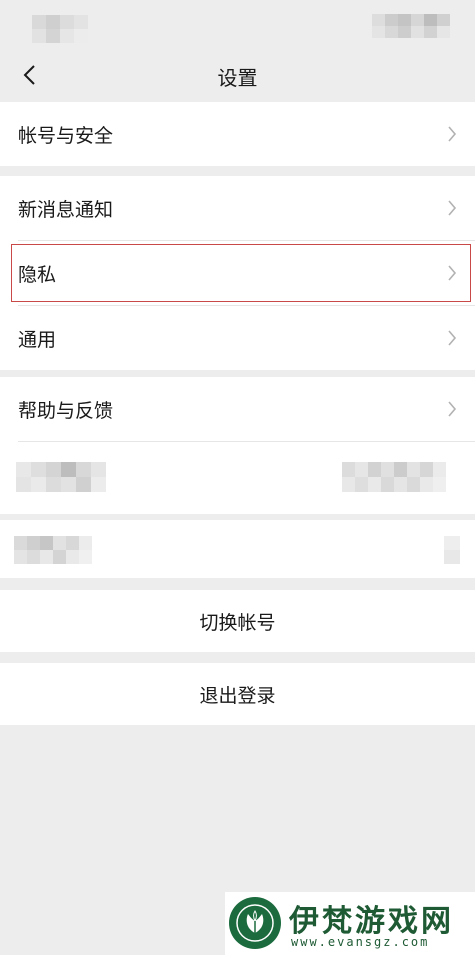 The width and height of the screenshot is (475, 955). What do you see at coordinates (237, 478) in the screenshot?
I see `about-item-blurred` at bounding box center [237, 478].